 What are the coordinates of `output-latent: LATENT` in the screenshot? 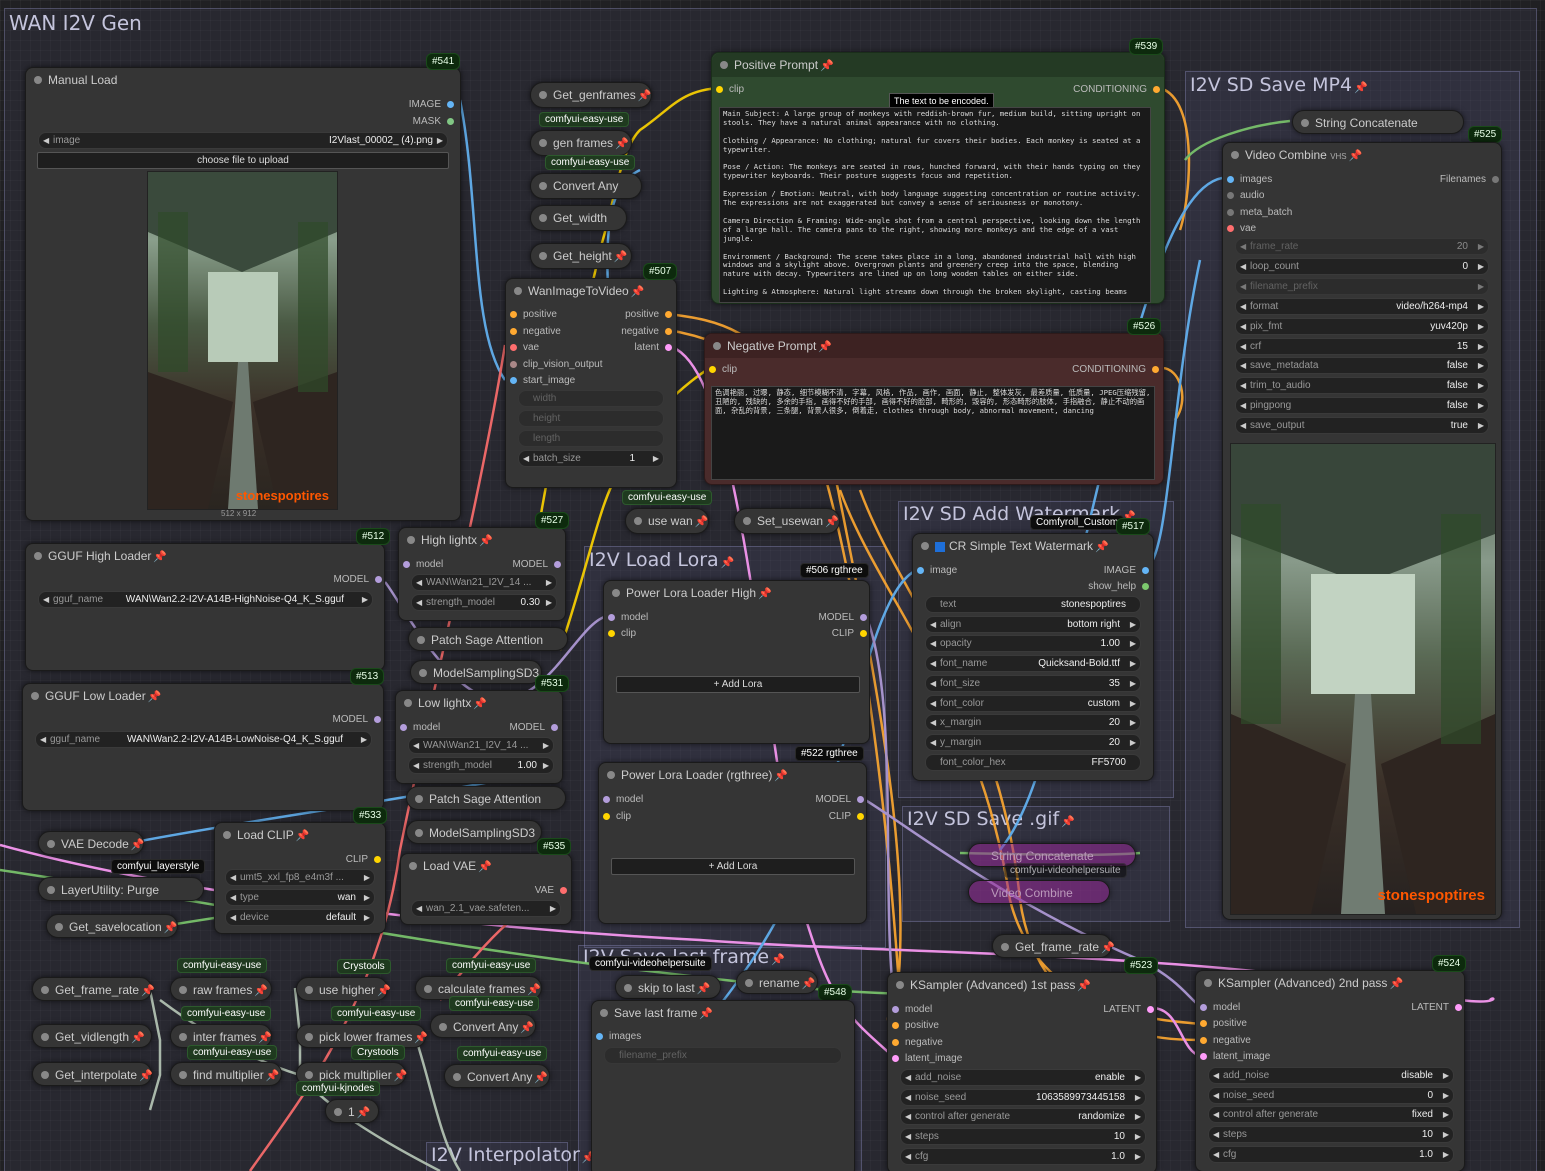 It's located at (1128, 1009).